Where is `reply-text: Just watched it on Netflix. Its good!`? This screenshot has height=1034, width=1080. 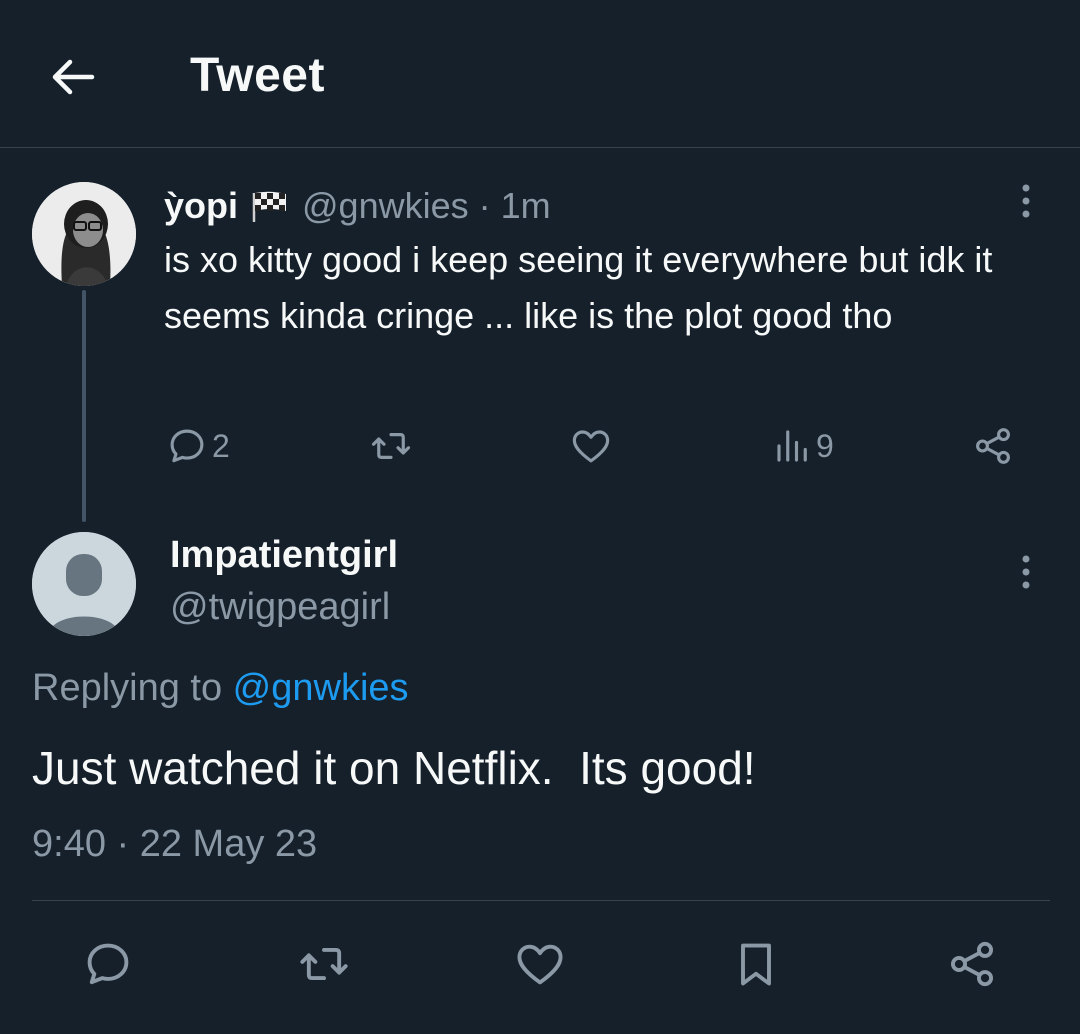 reply-text: Just watched it on Netflix. Its good! is located at coordinates (394, 768).